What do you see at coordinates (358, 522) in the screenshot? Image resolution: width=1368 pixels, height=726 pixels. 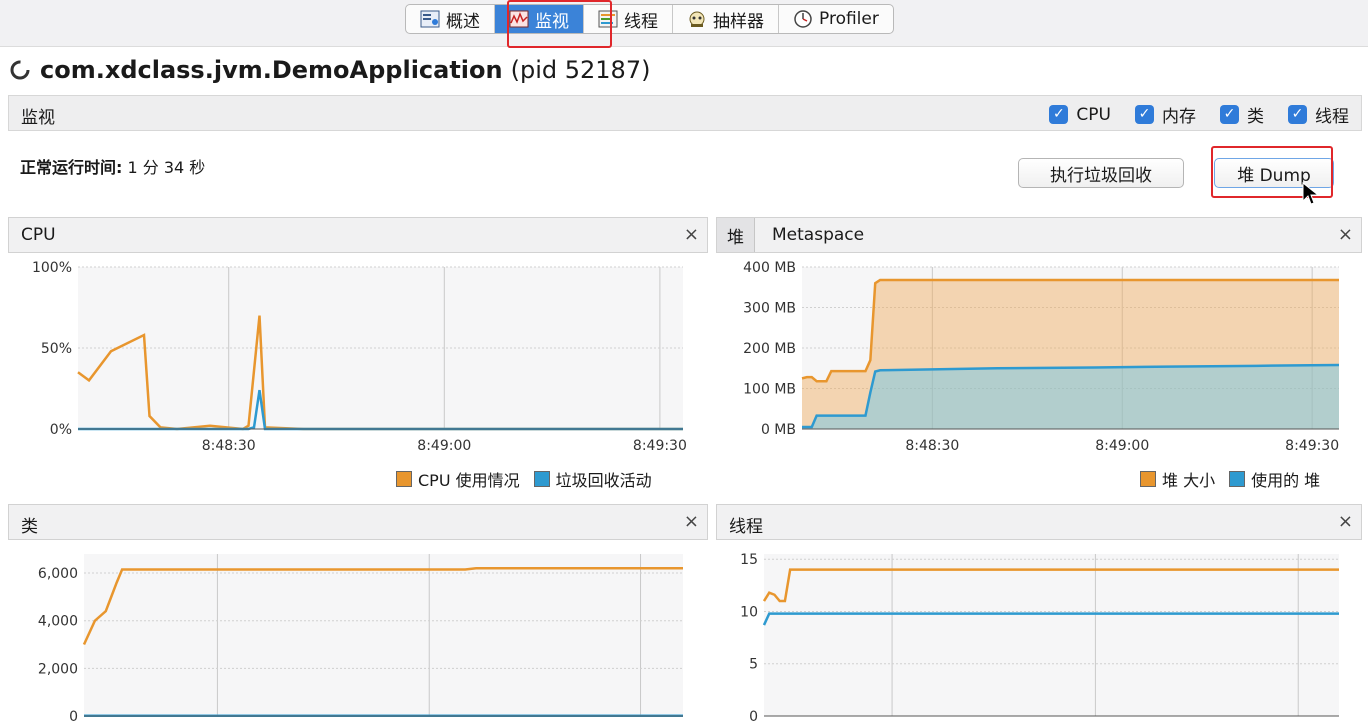 I see `classes-panel-header: 类 ×` at bounding box center [358, 522].